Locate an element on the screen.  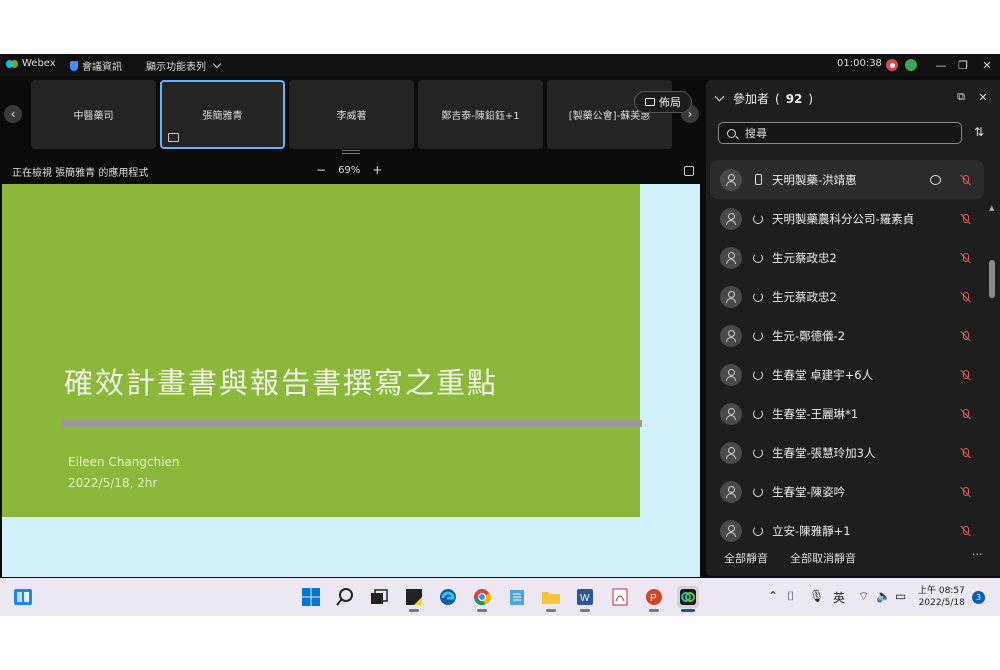
webex-app is located at coordinates (688, 599).